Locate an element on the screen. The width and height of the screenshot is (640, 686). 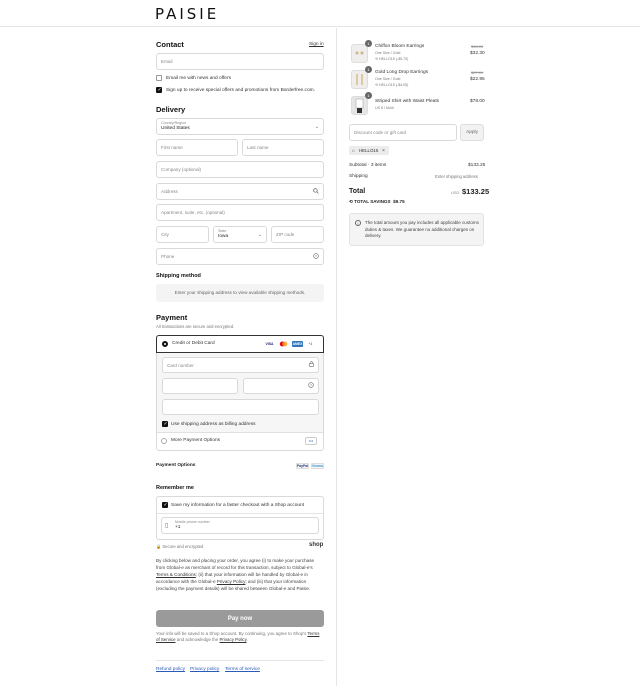
lock-icon is located at coordinates (311, 365).